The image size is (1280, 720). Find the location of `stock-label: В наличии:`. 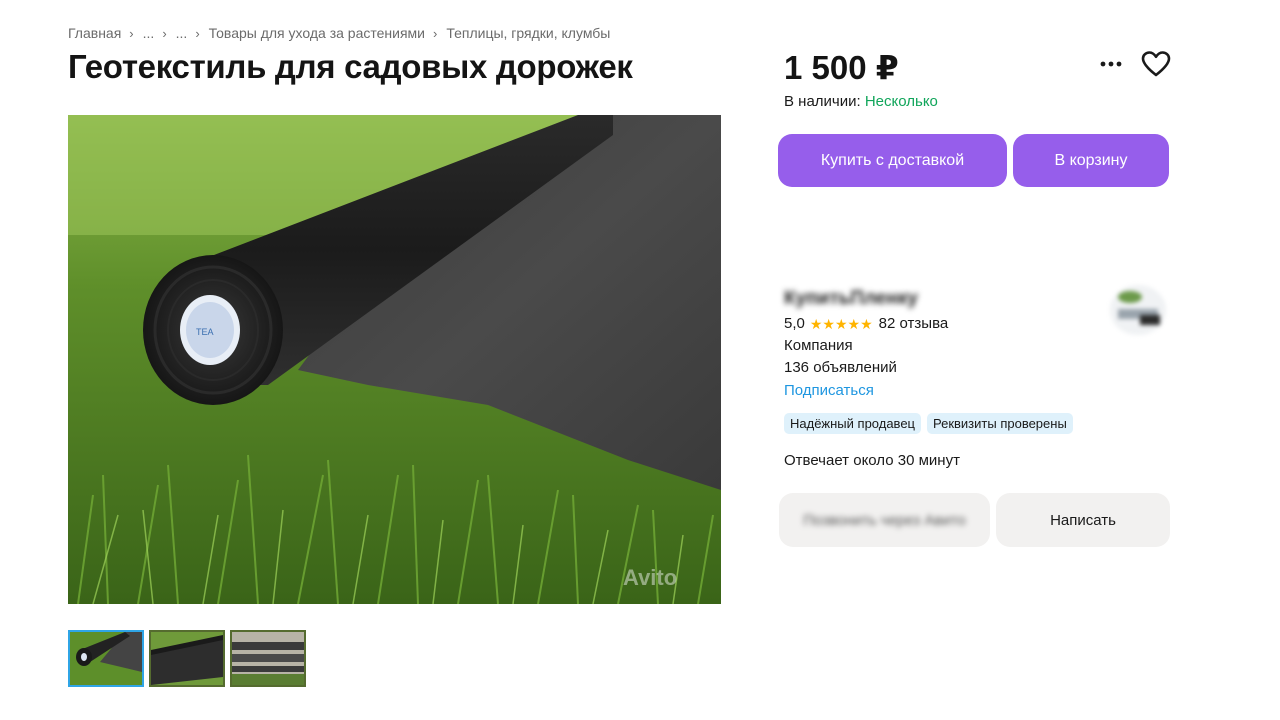

stock-label: В наличии: is located at coordinates (822, 101).